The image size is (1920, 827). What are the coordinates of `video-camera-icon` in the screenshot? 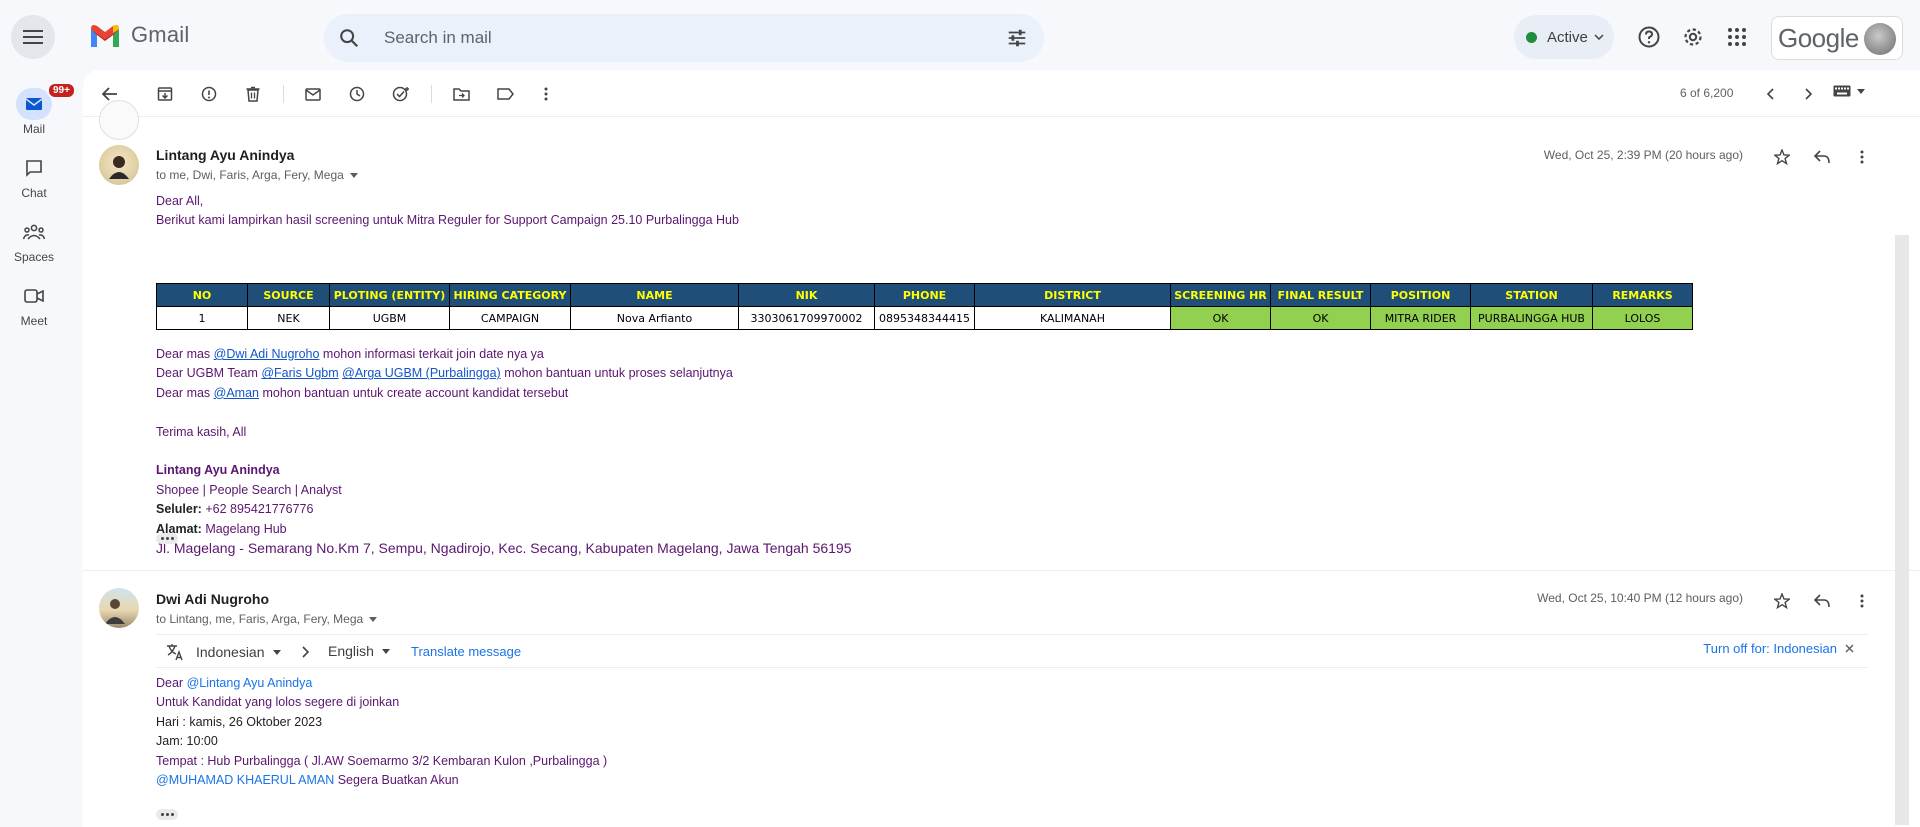 It's located at (34, 296).